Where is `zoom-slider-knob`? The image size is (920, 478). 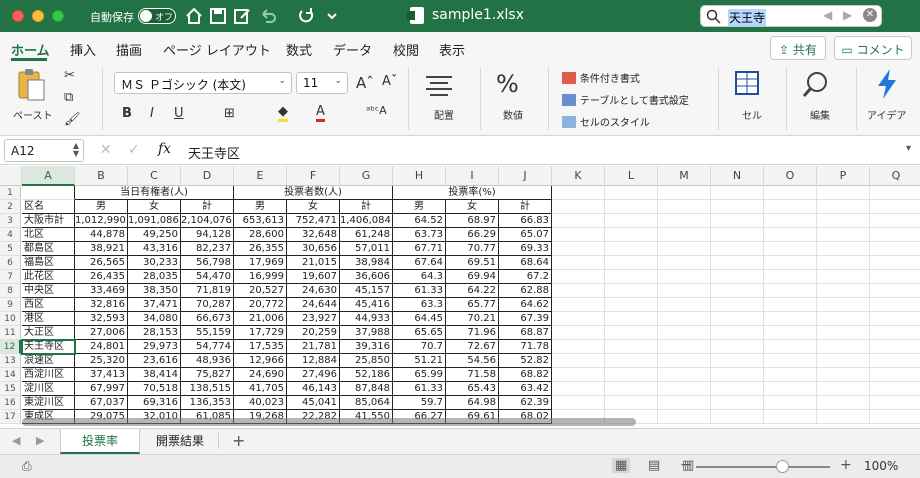
zoom-slider-knob is located at coordinates (782, 466).